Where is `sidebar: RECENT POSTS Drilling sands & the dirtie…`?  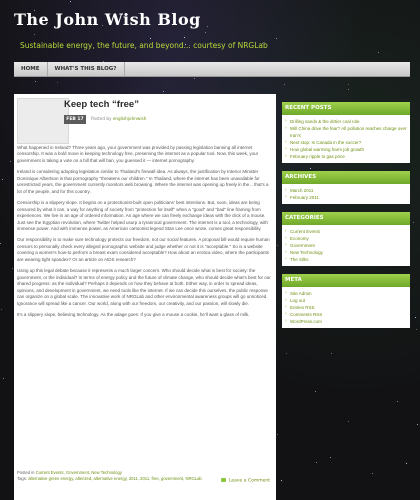 sidebar: RECENT POSTS Drilling sands & the dirtie… is located at coordinates (346, 219).